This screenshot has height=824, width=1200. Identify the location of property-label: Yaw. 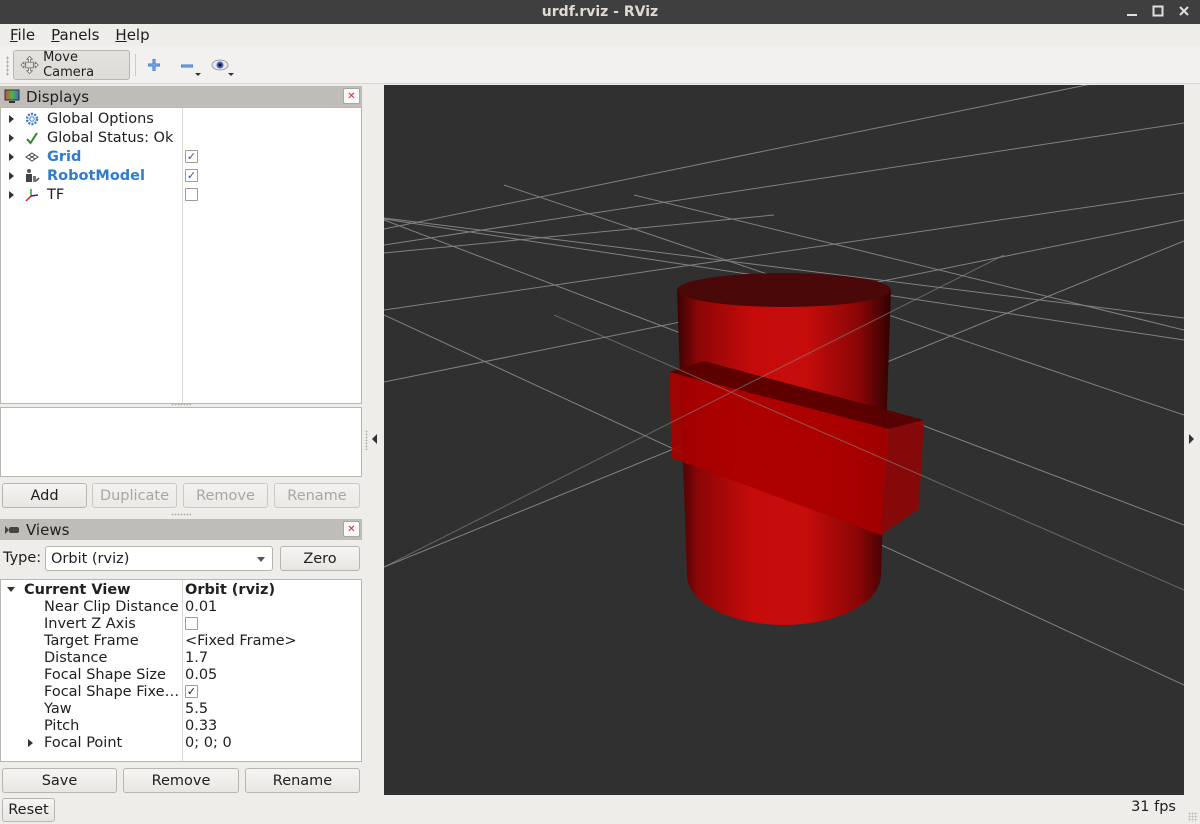
(58, 708).